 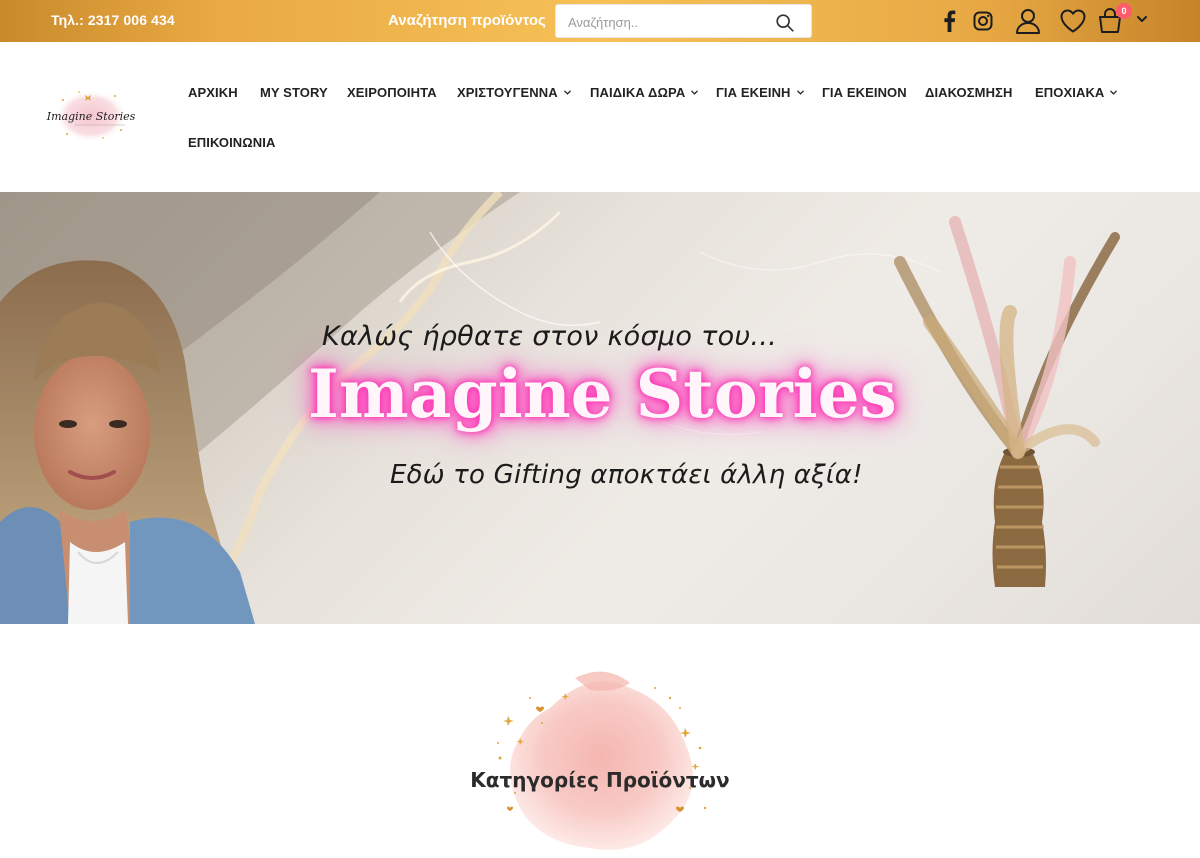 I want to click on nav-item-kids-gifts: ΠΑΙΔΙΚΑ ΔΩΡΑ, so click(x=644, y=92).